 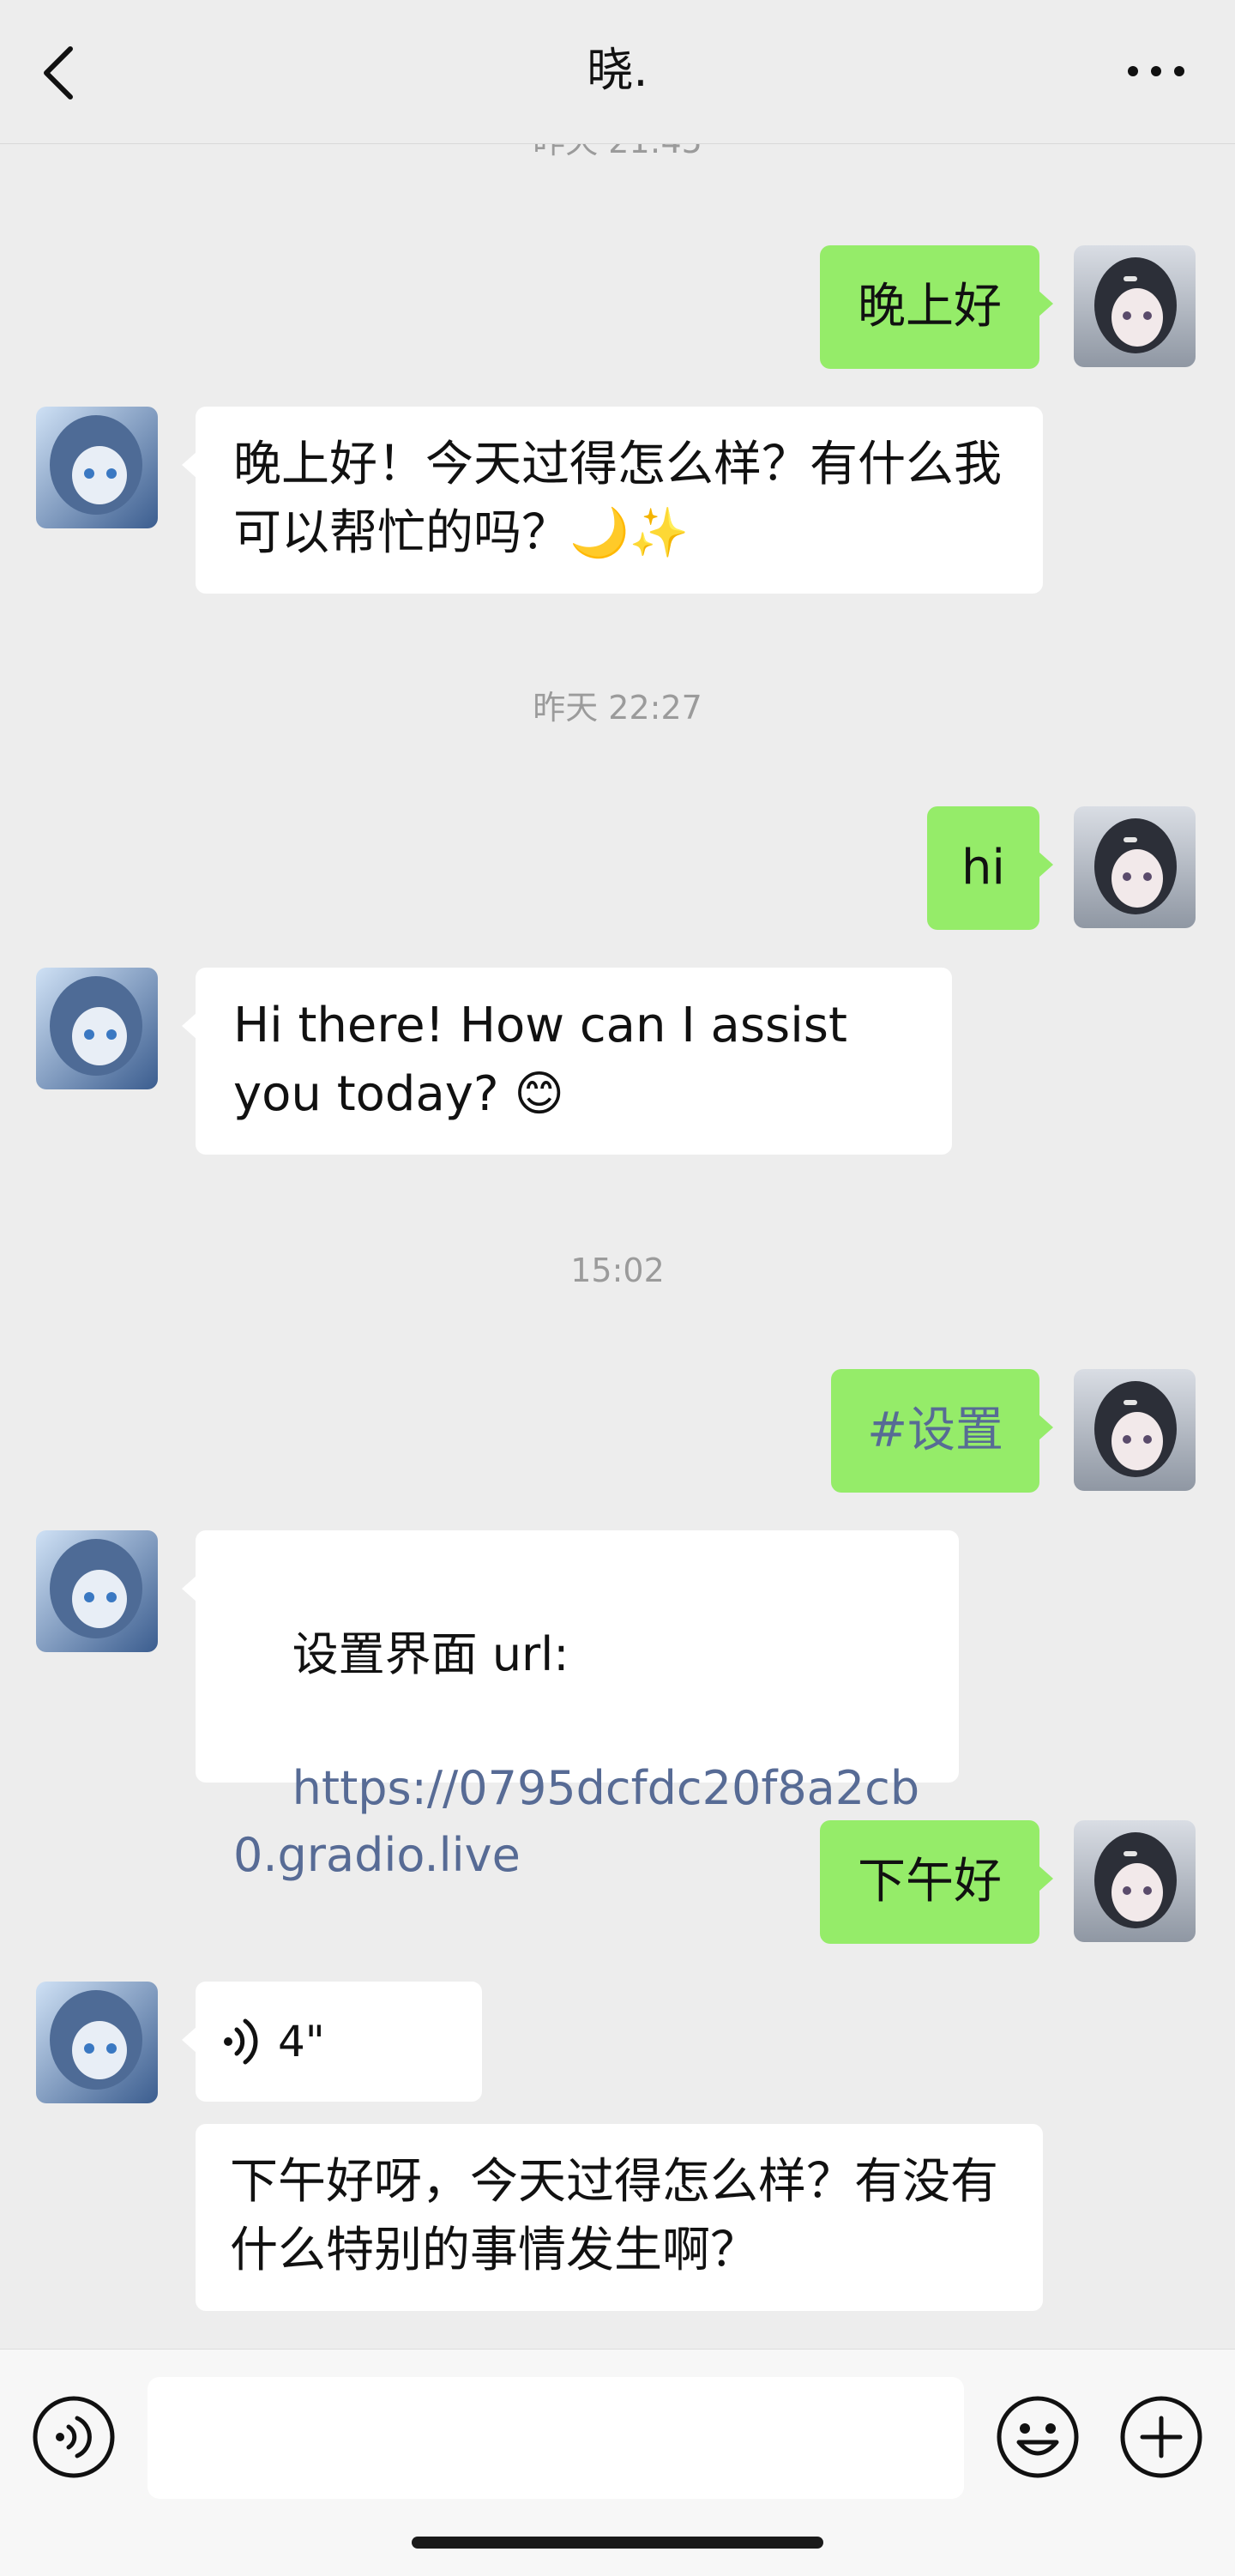 I want to click on voice-input-button, so click(x=74, y=2437).